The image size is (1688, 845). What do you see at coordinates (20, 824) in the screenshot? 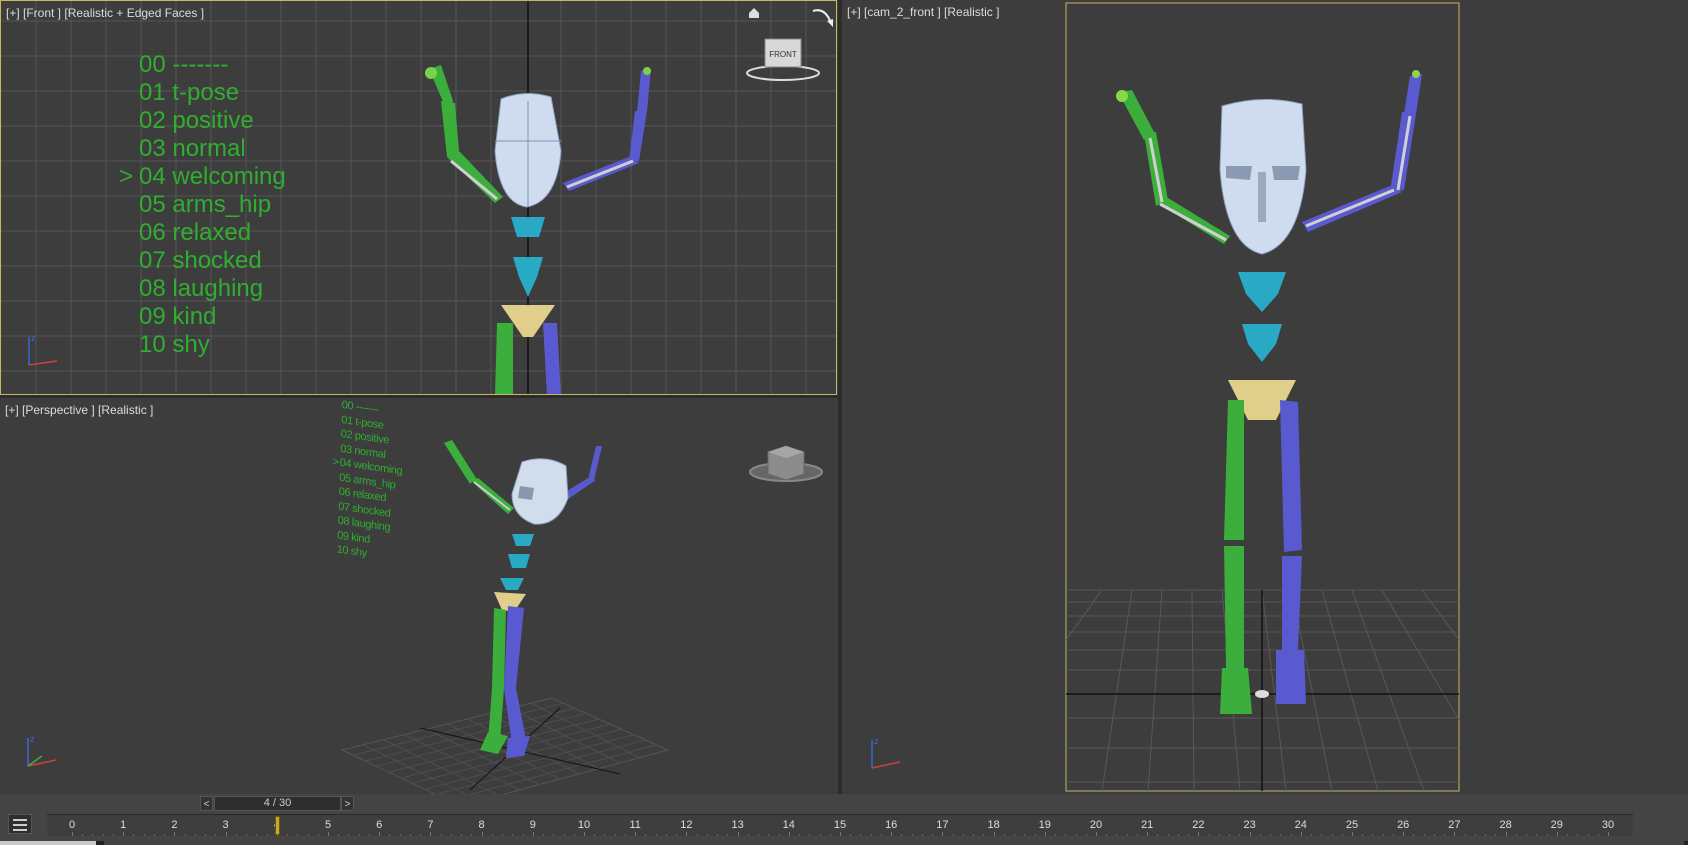
I see `timeline-config-icon` at bounding box center [20, 824].